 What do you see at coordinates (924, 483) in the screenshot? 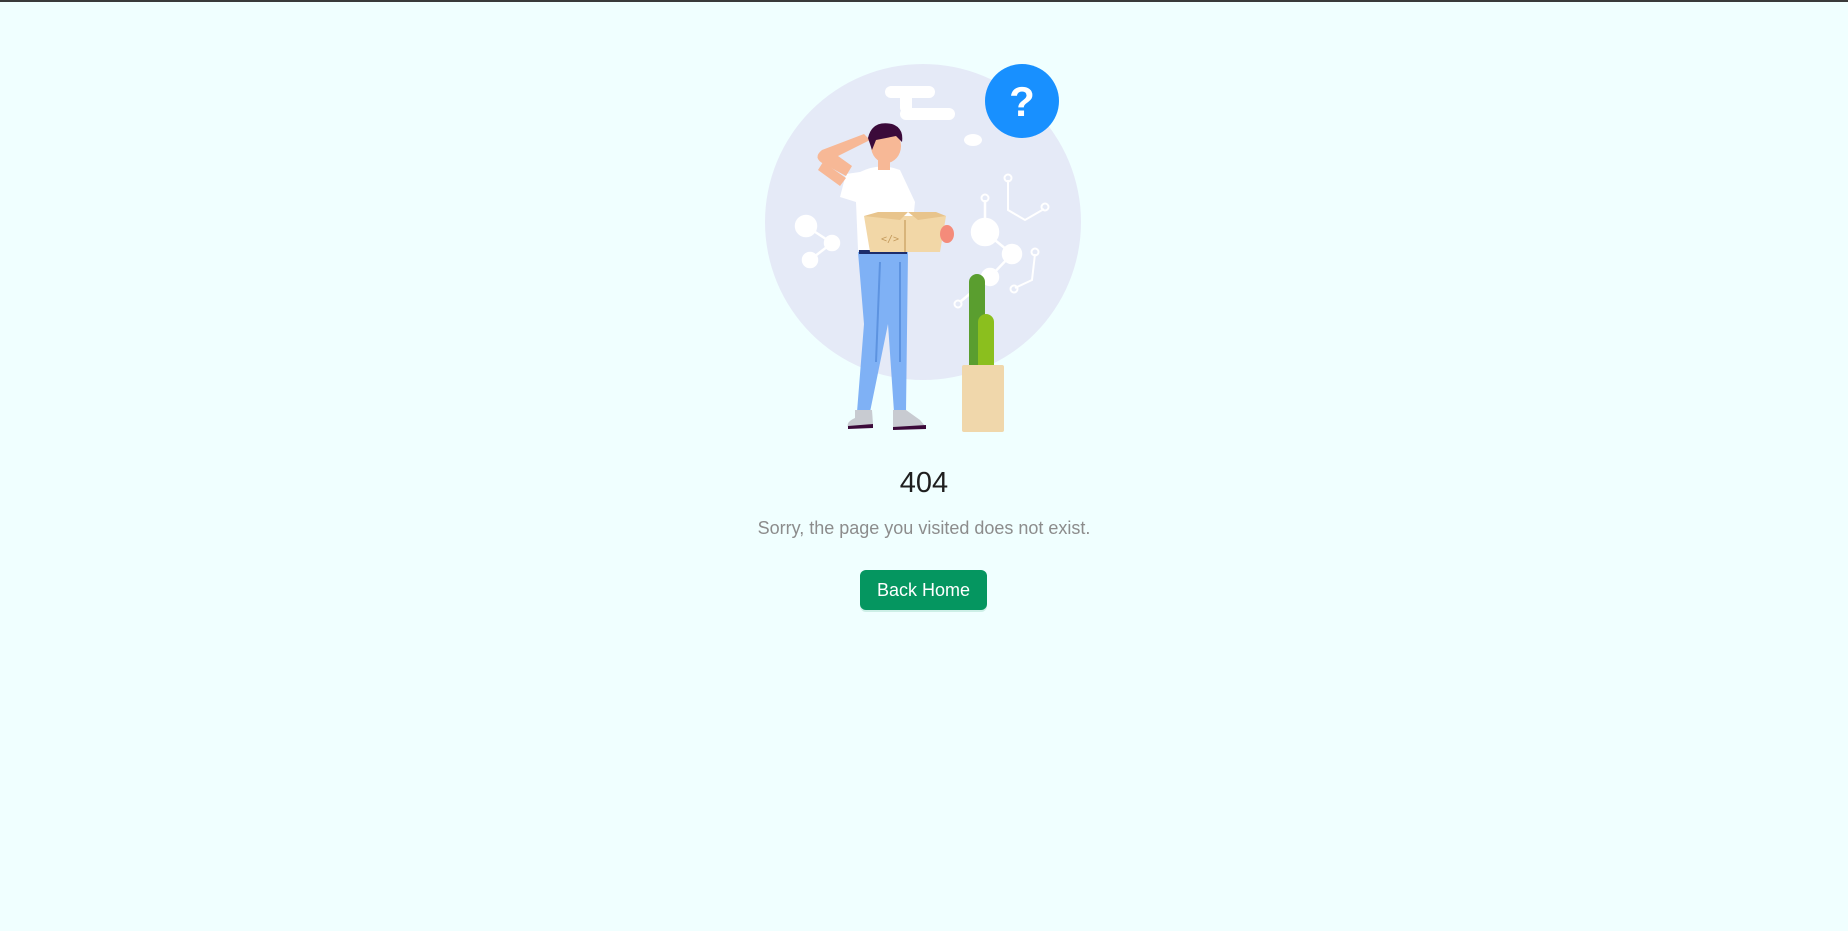
I see `status-code-title: 404` at bounding box center [924, 483].